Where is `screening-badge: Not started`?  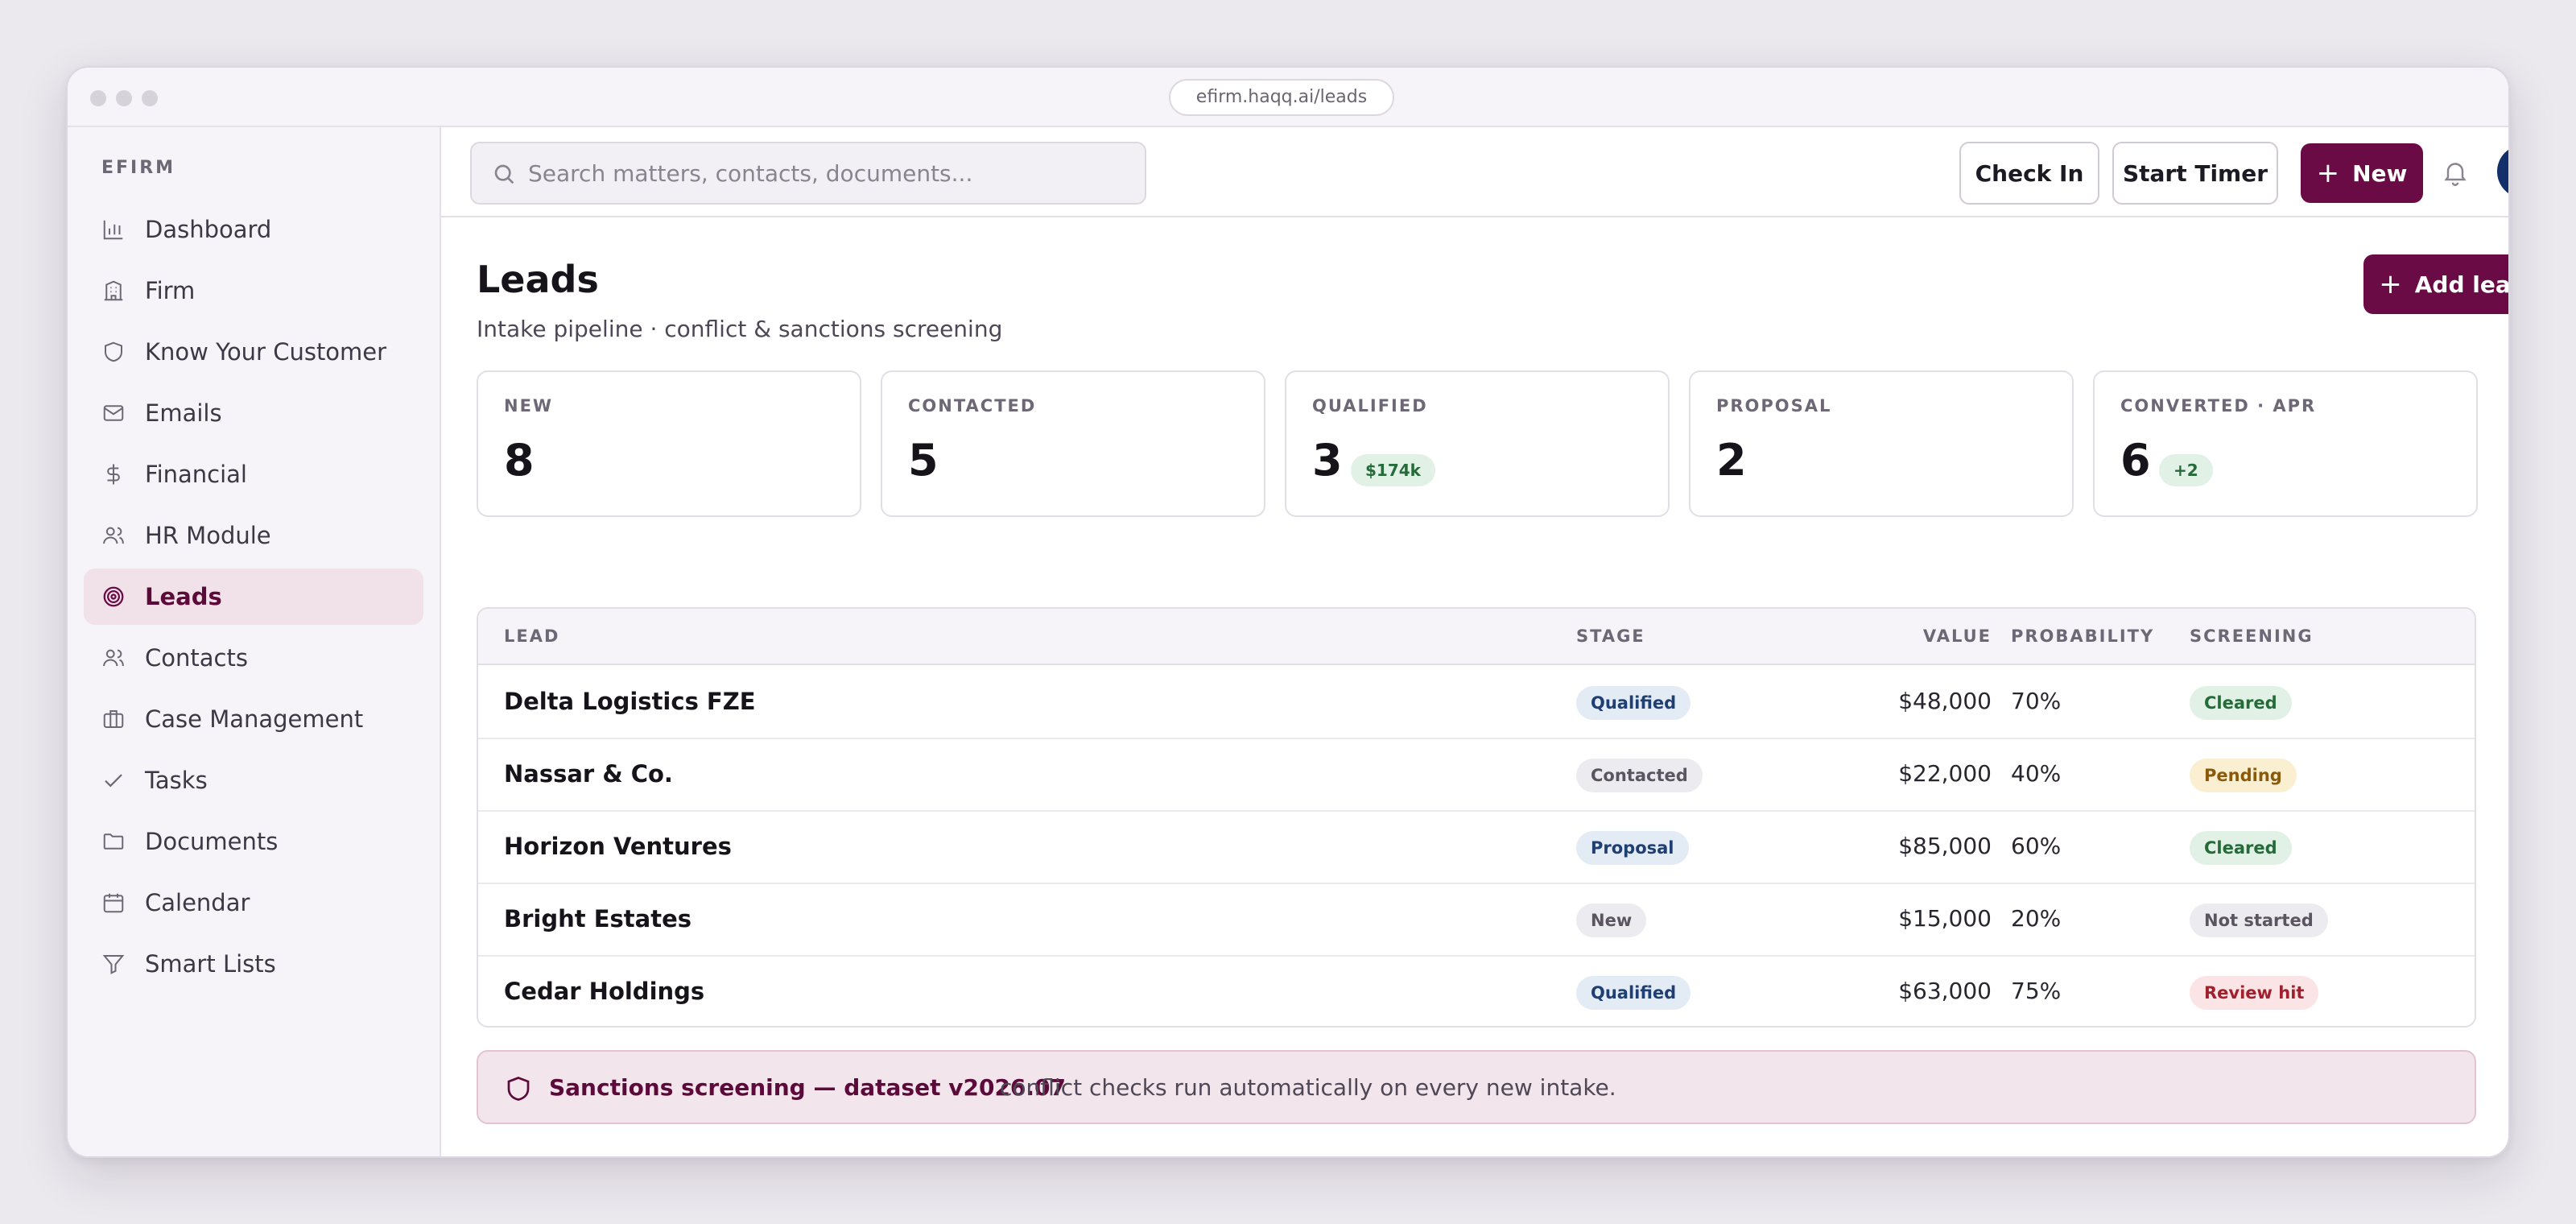
screening-badge: Not started is located at coordinates (2259, 920).